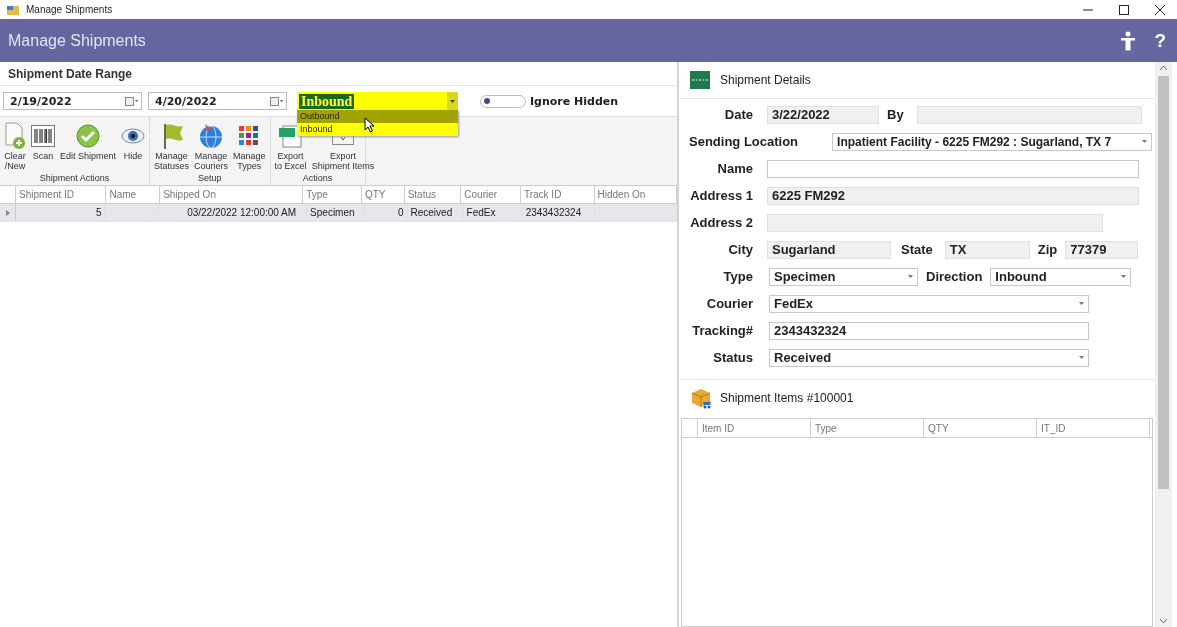 The width and height of the screenshot is (1177, 627). What do you see at coordinates (133, 156) in the screenshot?
I see `ribbon-button: Hide` at bounding box center [133, 156].